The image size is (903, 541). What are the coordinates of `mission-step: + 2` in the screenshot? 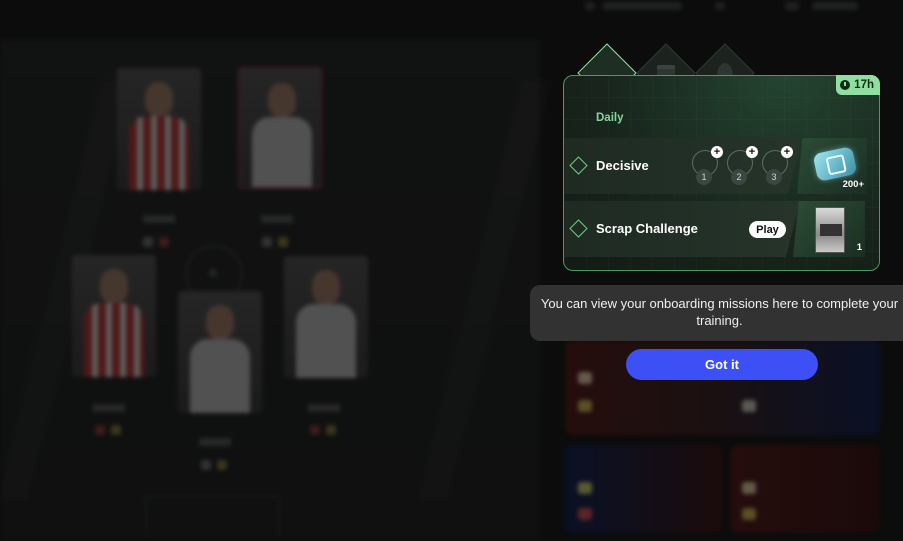 It's located at (742, 165).